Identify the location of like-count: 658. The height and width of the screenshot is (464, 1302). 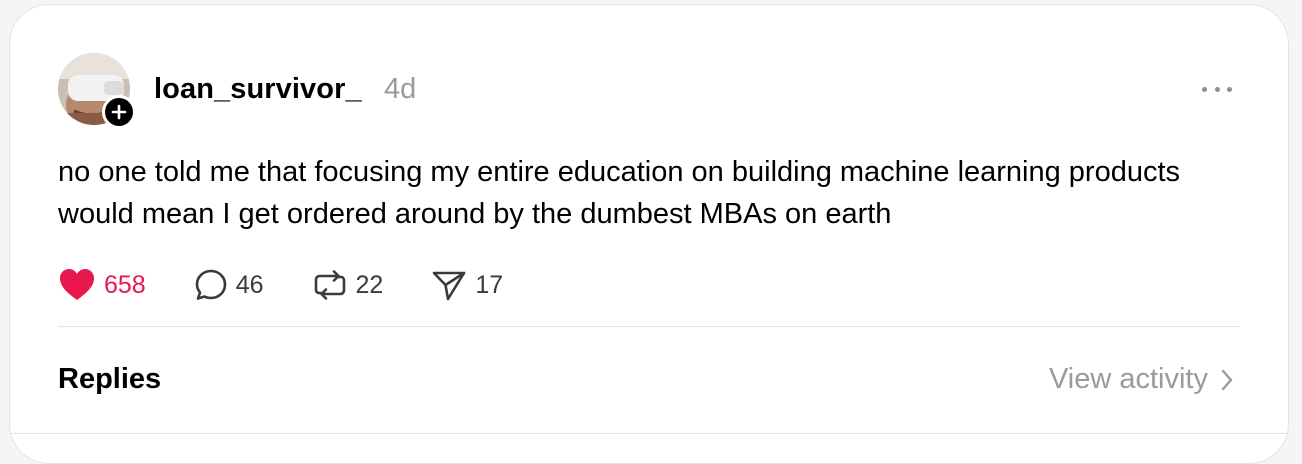
(125, 284).